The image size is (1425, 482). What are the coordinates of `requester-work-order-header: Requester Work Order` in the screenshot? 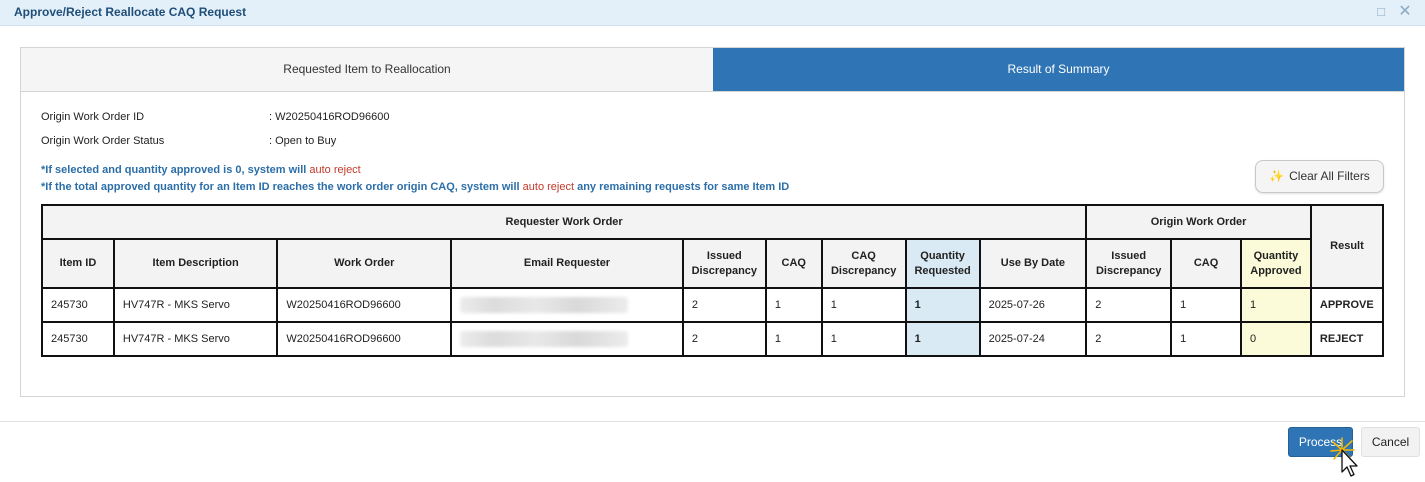 It's located at (564, 222).